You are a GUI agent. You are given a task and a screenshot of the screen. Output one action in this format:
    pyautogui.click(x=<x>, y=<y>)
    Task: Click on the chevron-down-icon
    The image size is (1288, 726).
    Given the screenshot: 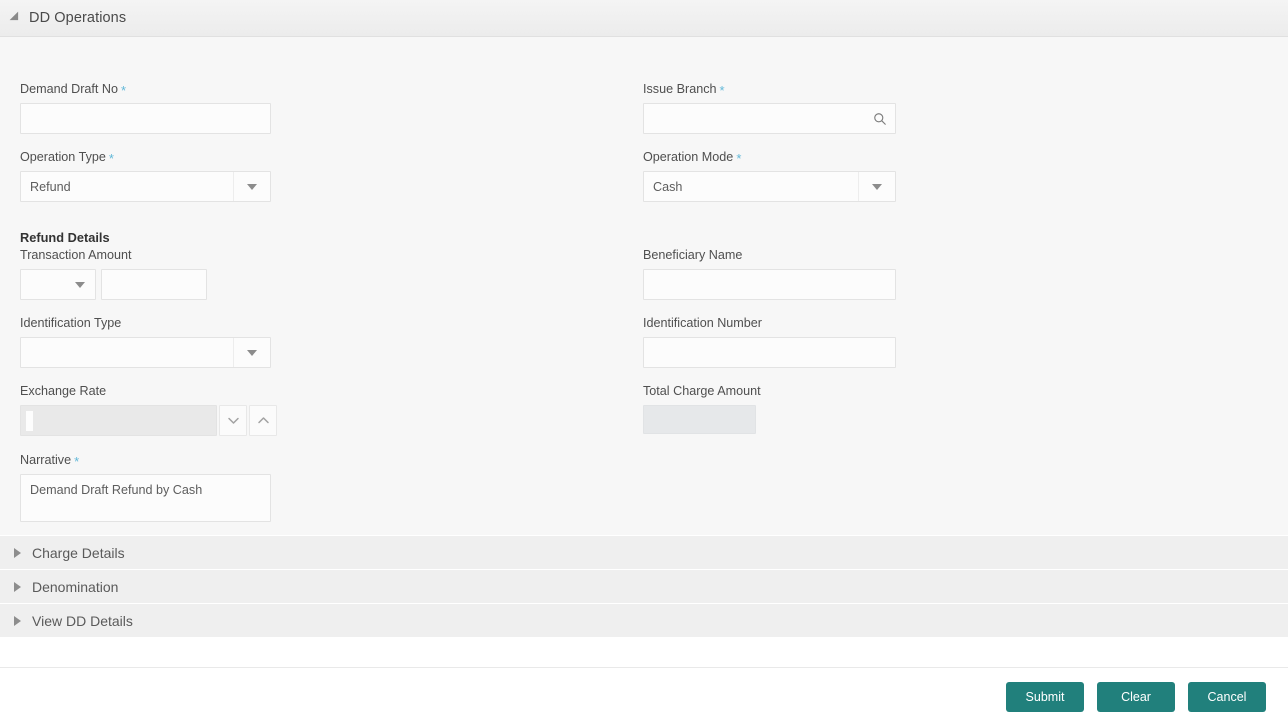 What is the action you would take?
    pyautogui.click(x=233, y=420)
    